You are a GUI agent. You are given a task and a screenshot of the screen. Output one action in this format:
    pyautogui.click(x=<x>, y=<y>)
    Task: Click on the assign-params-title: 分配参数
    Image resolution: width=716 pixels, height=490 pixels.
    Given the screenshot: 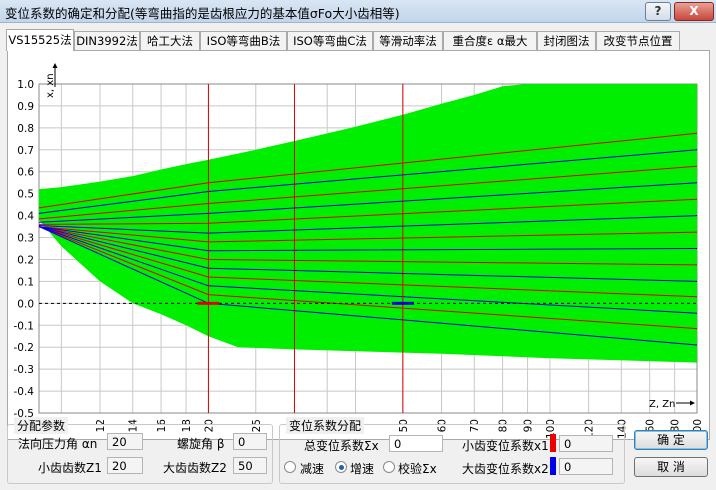 What is the action you would take?
    pyautogui.click(x=41, y=425)
    